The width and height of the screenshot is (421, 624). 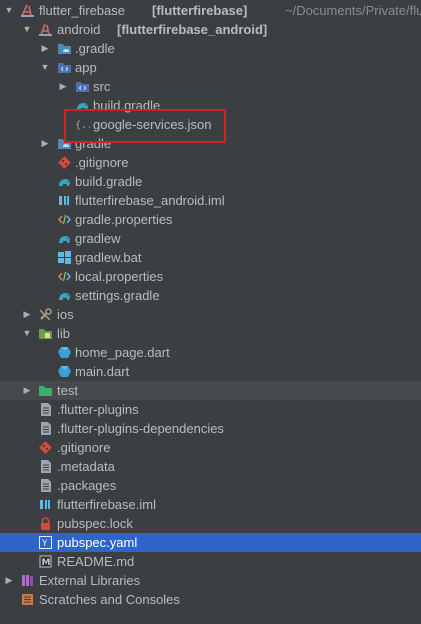 What do you see at coordinates (95, 523) in the screenshot?
I see `item-label: pubspec.lock` at bounding box center [95, 523].